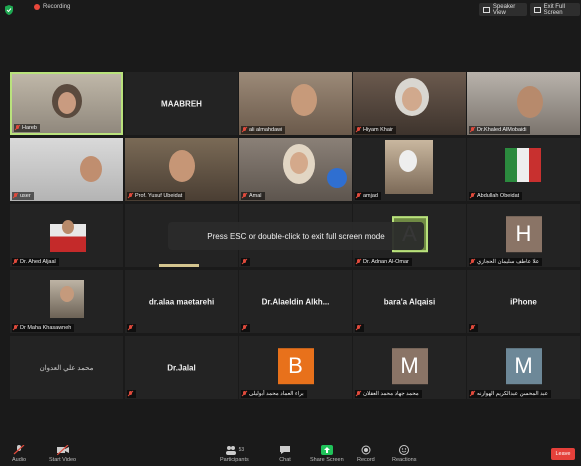 This screenshot has width=581, height=466. What do you see at coordinates (404, 460) in the screenshot?
I see `reactions-label: Reactions` at bounding box center [404, 460].